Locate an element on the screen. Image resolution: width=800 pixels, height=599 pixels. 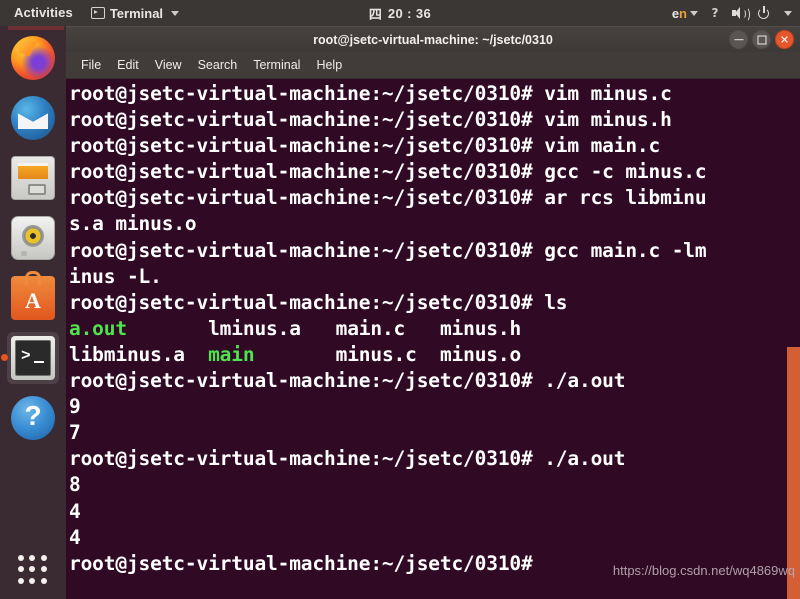
thunderbird-icon is located at coordinates (33, 118).